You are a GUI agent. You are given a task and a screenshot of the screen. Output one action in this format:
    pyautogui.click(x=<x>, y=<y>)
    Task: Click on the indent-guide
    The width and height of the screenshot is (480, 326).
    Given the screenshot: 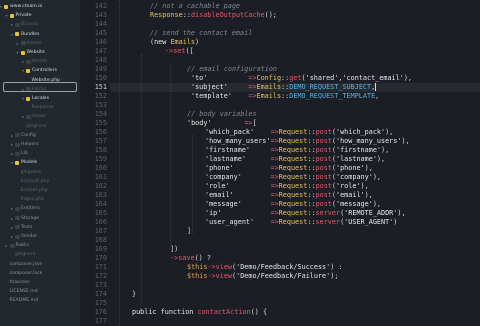 What is the action you would take?
    pyautogui.click(x=170, y=153)
    